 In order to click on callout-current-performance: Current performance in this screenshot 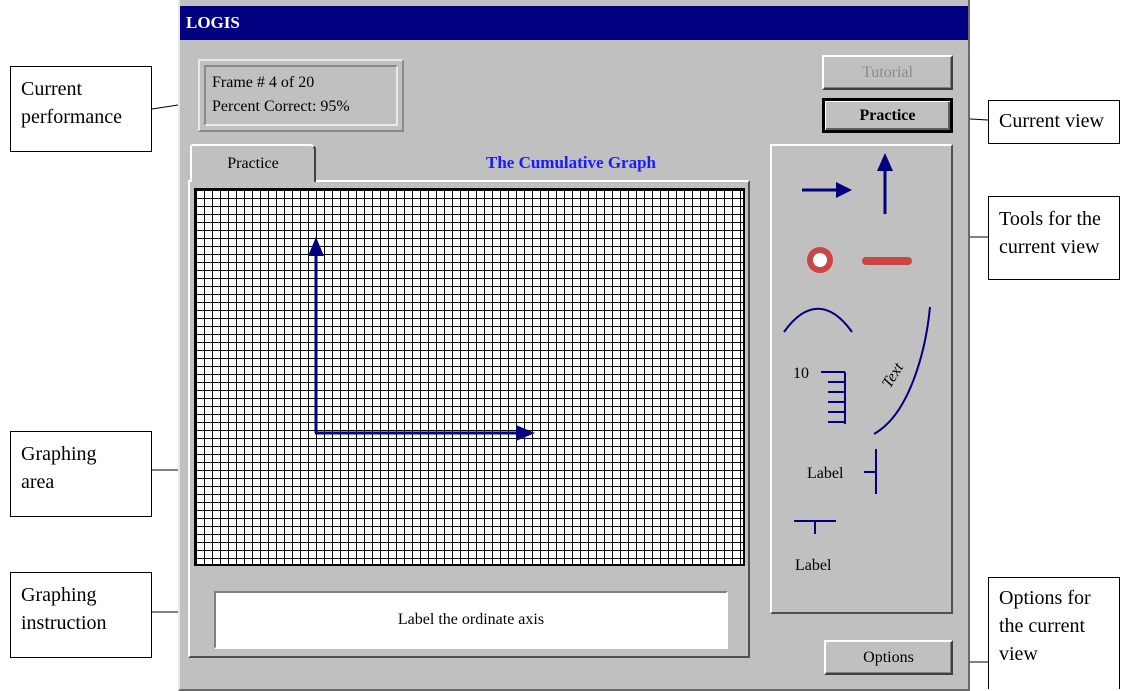, I will do `click(81, 109)`.